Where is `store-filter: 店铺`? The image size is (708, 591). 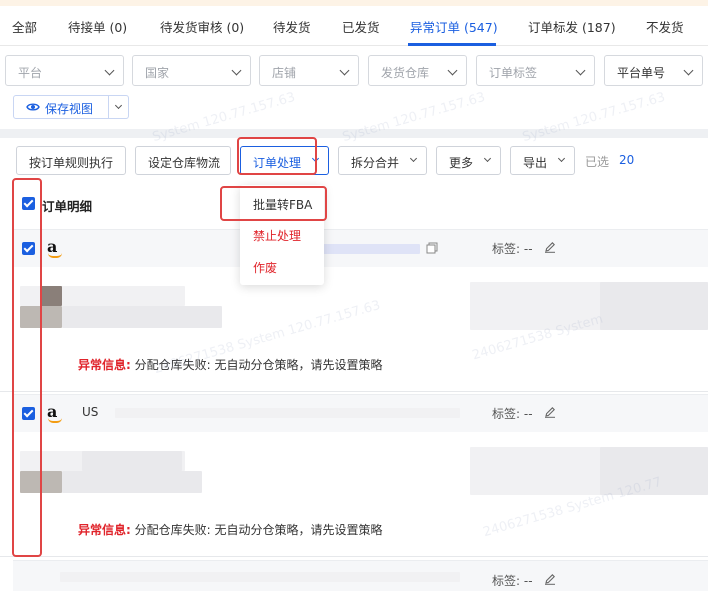 store-filter: 店铺 is located at coordinates (309, 70).